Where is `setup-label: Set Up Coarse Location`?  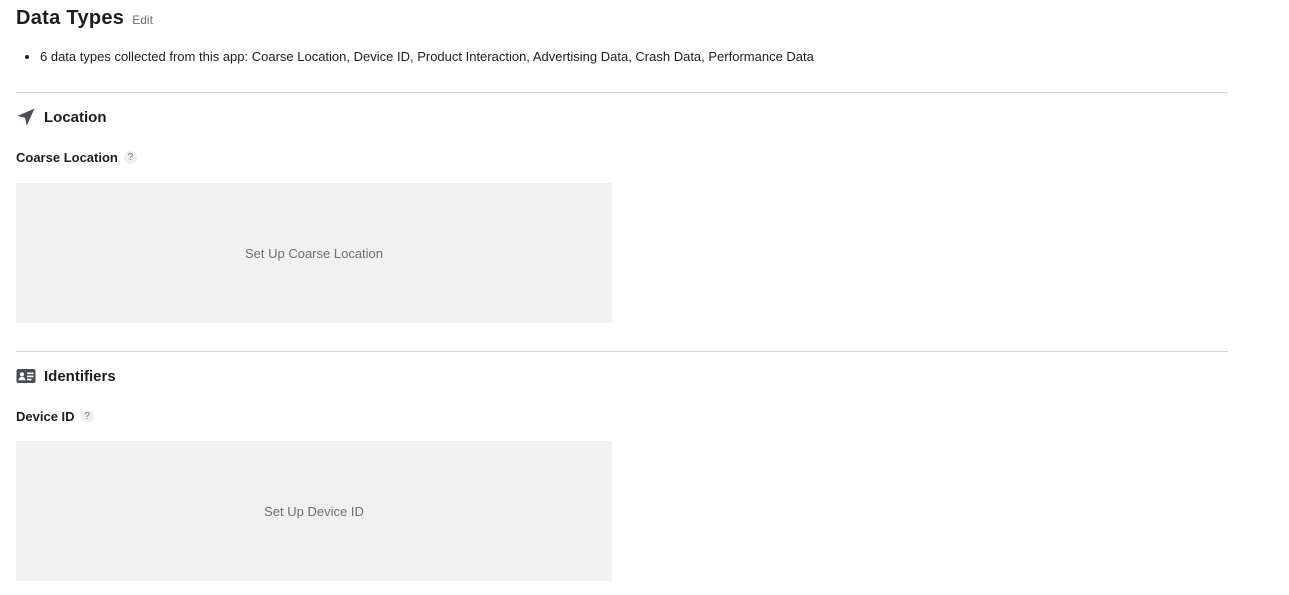
setup-label: Set Up Coarse Location is located at coordinates (314, 253).